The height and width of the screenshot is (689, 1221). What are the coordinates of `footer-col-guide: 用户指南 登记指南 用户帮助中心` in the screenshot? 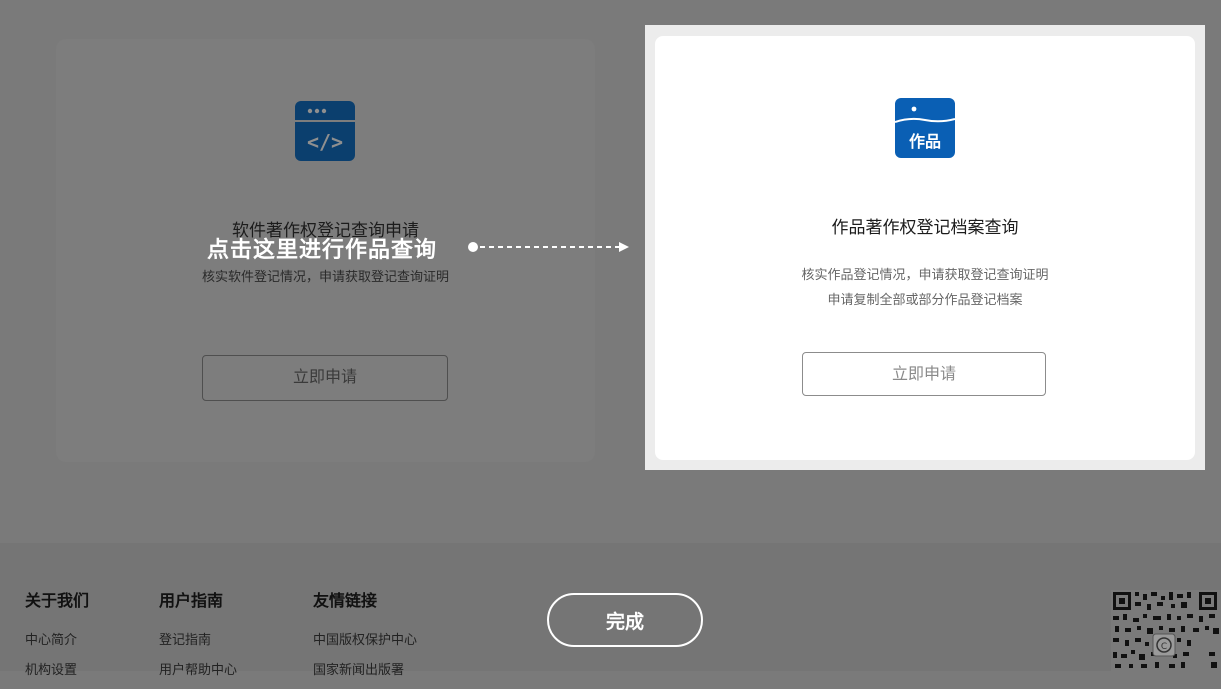 It's located at (198, 638).